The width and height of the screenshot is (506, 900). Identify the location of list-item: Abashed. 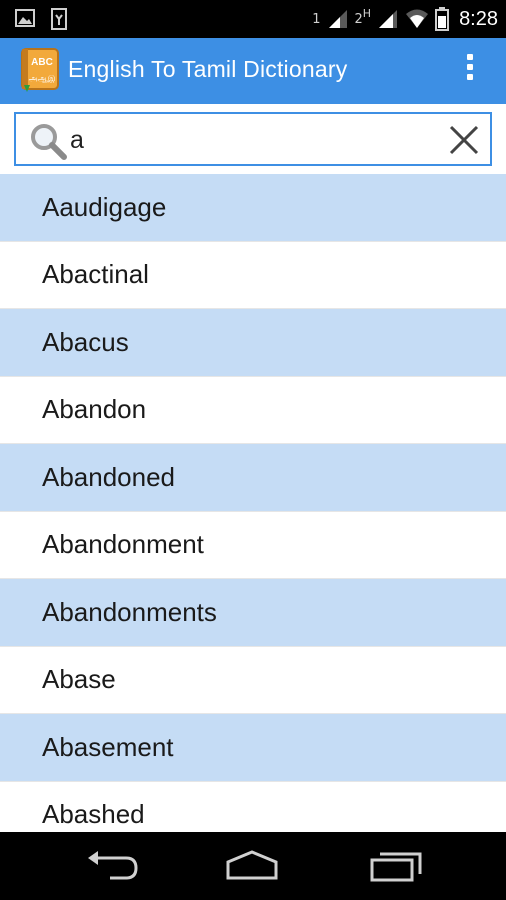
(253, 807).